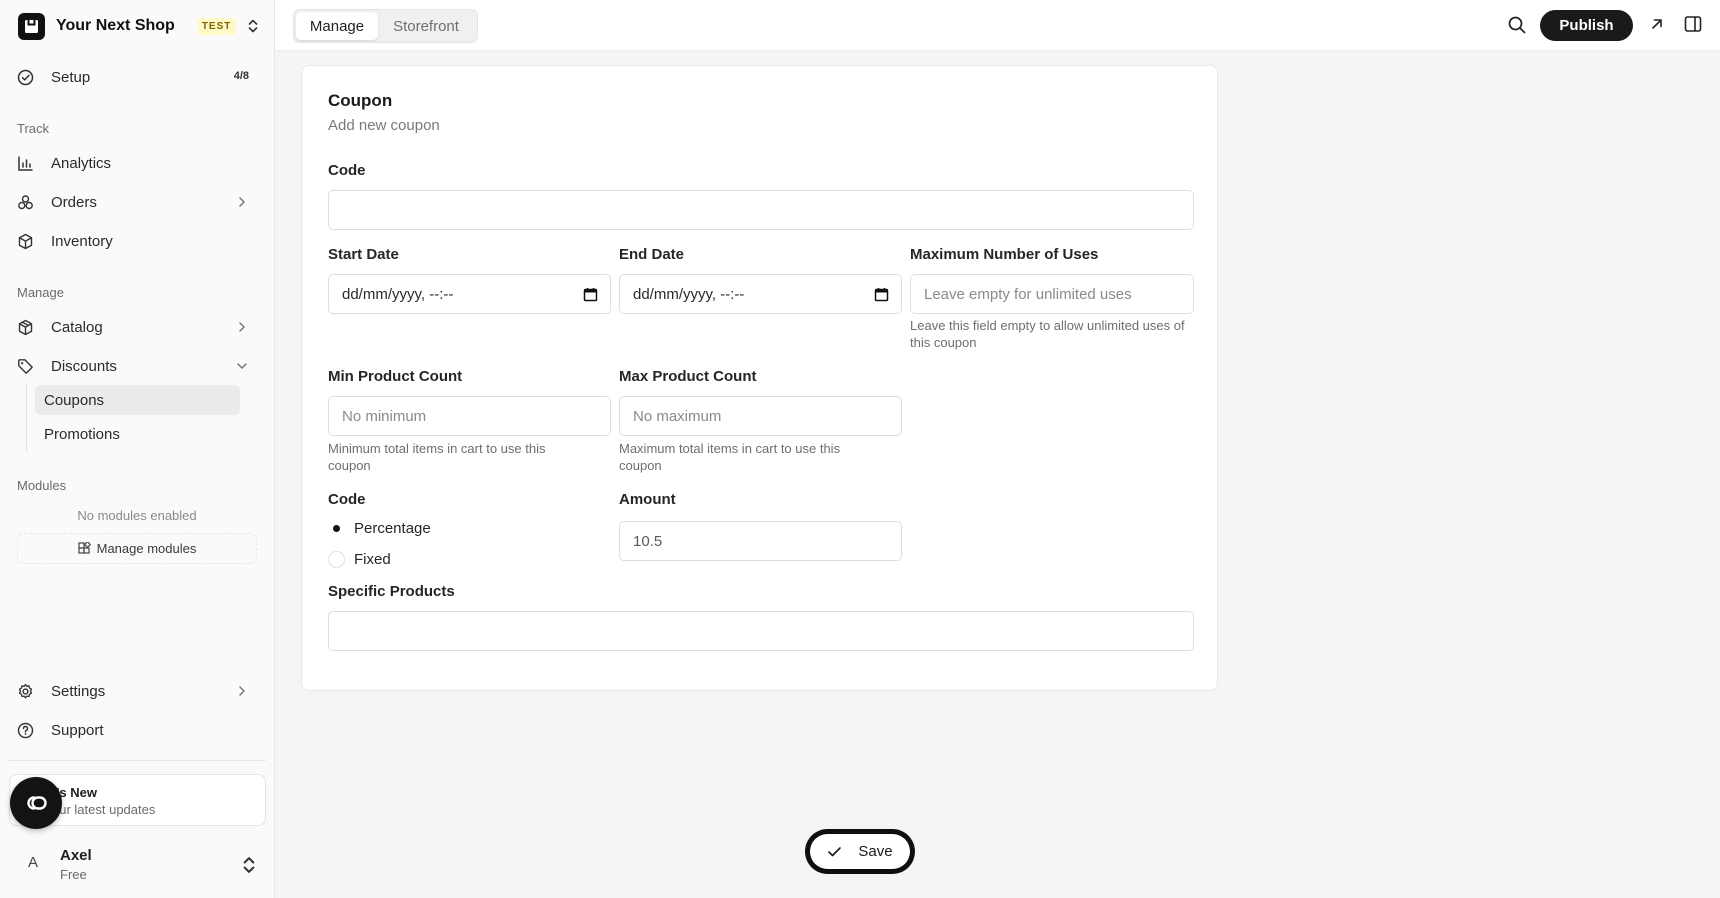  I want to click on open-external-icon, so click(1657, 24).